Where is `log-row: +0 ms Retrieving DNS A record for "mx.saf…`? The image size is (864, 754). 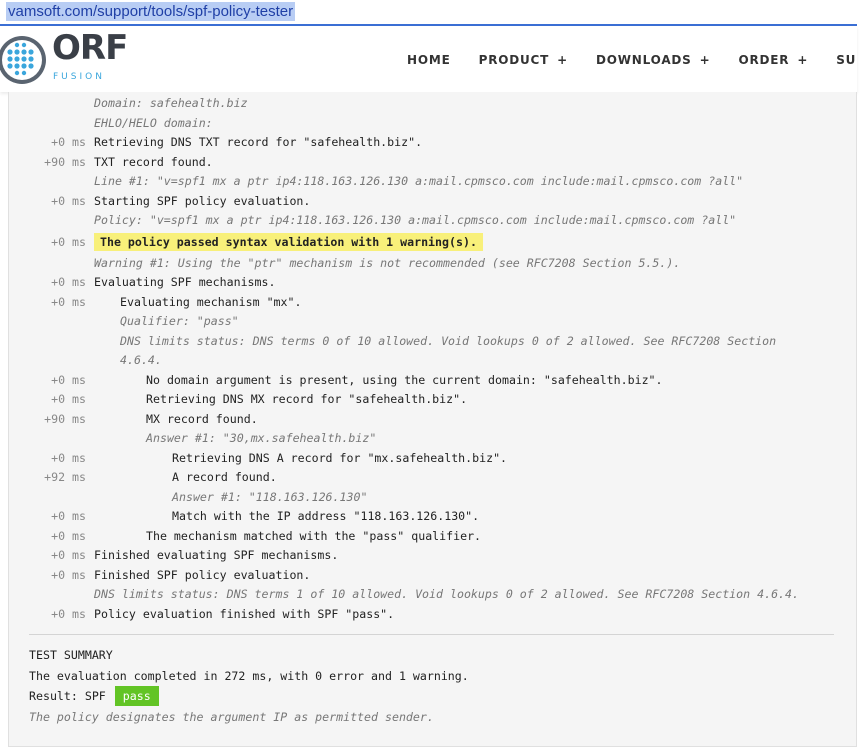 log-row: +0 ms Retrieving DNS A record for "mx.saf… is located at coordinates (432, 459).